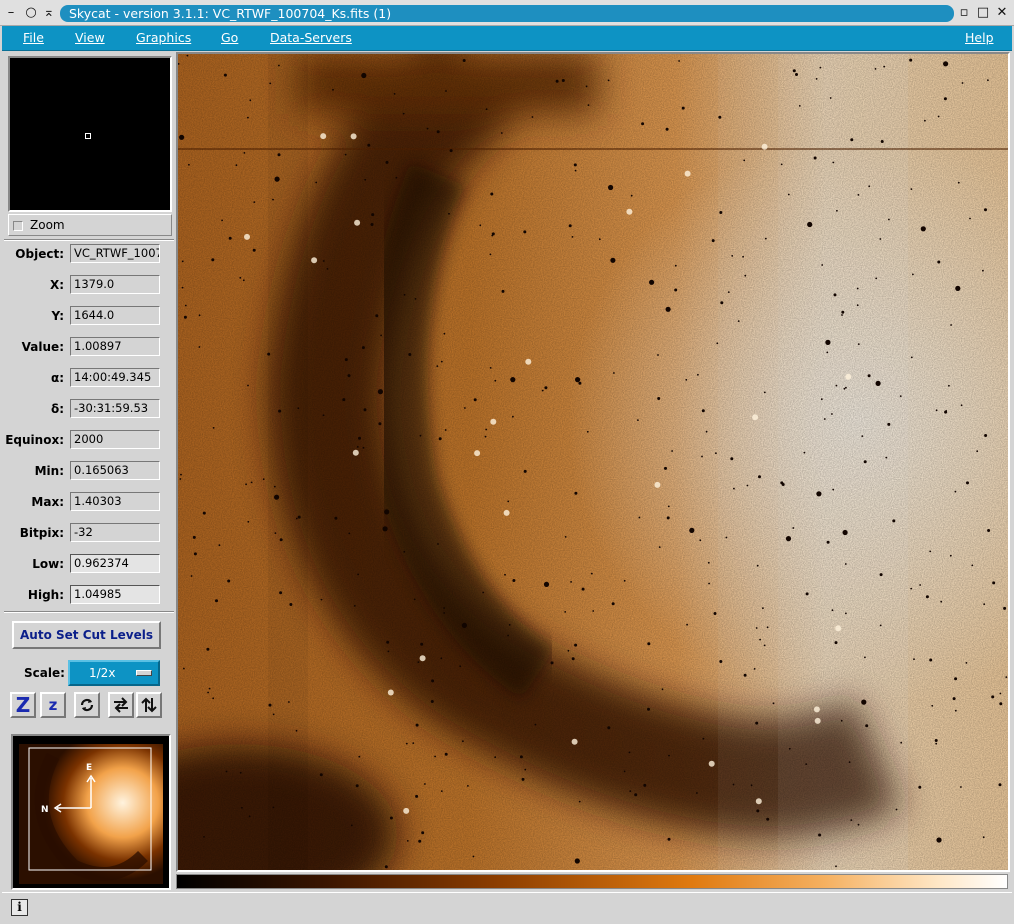  Describe the element at coordinates (87, 705) in the screenshot. I see `rotate-button` at that location.